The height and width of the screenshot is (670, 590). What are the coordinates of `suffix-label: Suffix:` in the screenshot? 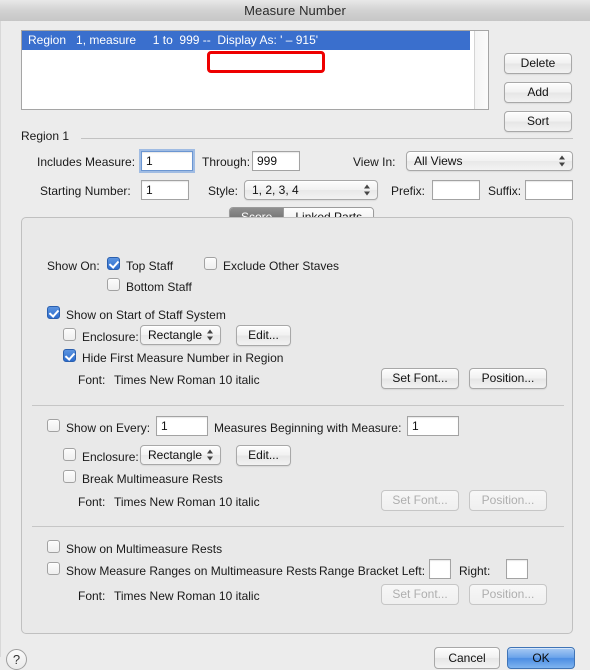 It's located at (505, 191).